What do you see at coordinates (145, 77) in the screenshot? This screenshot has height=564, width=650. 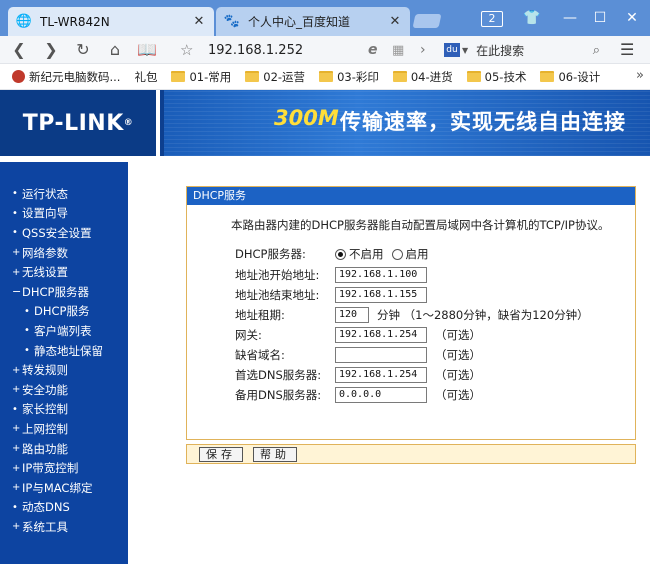 I see `bookmark-gift: 礼包` at bounding box center [145, 77].